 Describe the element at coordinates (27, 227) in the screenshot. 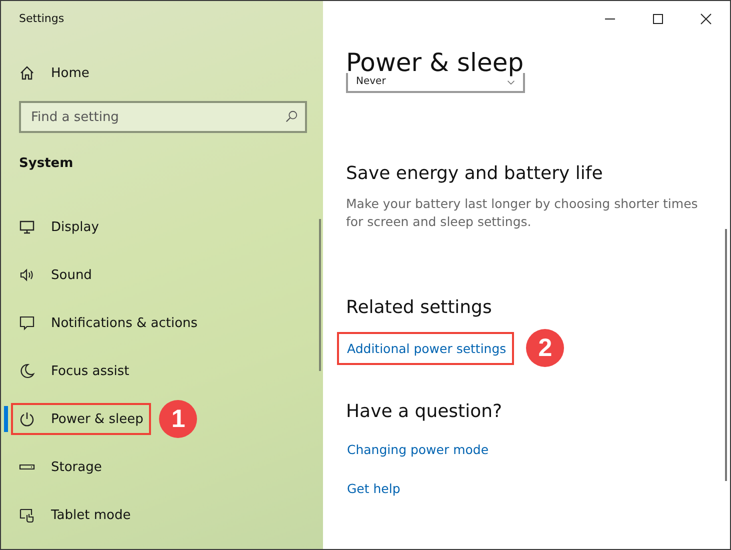

I see `display-icon` at that location.